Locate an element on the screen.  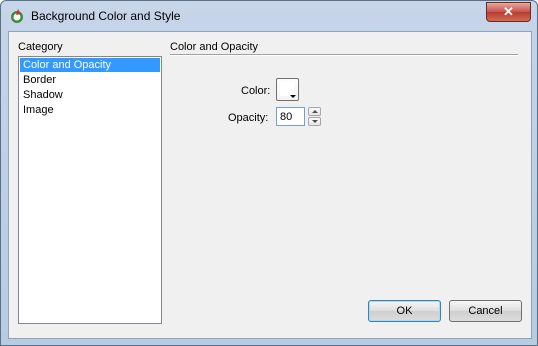
section-title: Color and Opacity is located at coordinates (214, 47).